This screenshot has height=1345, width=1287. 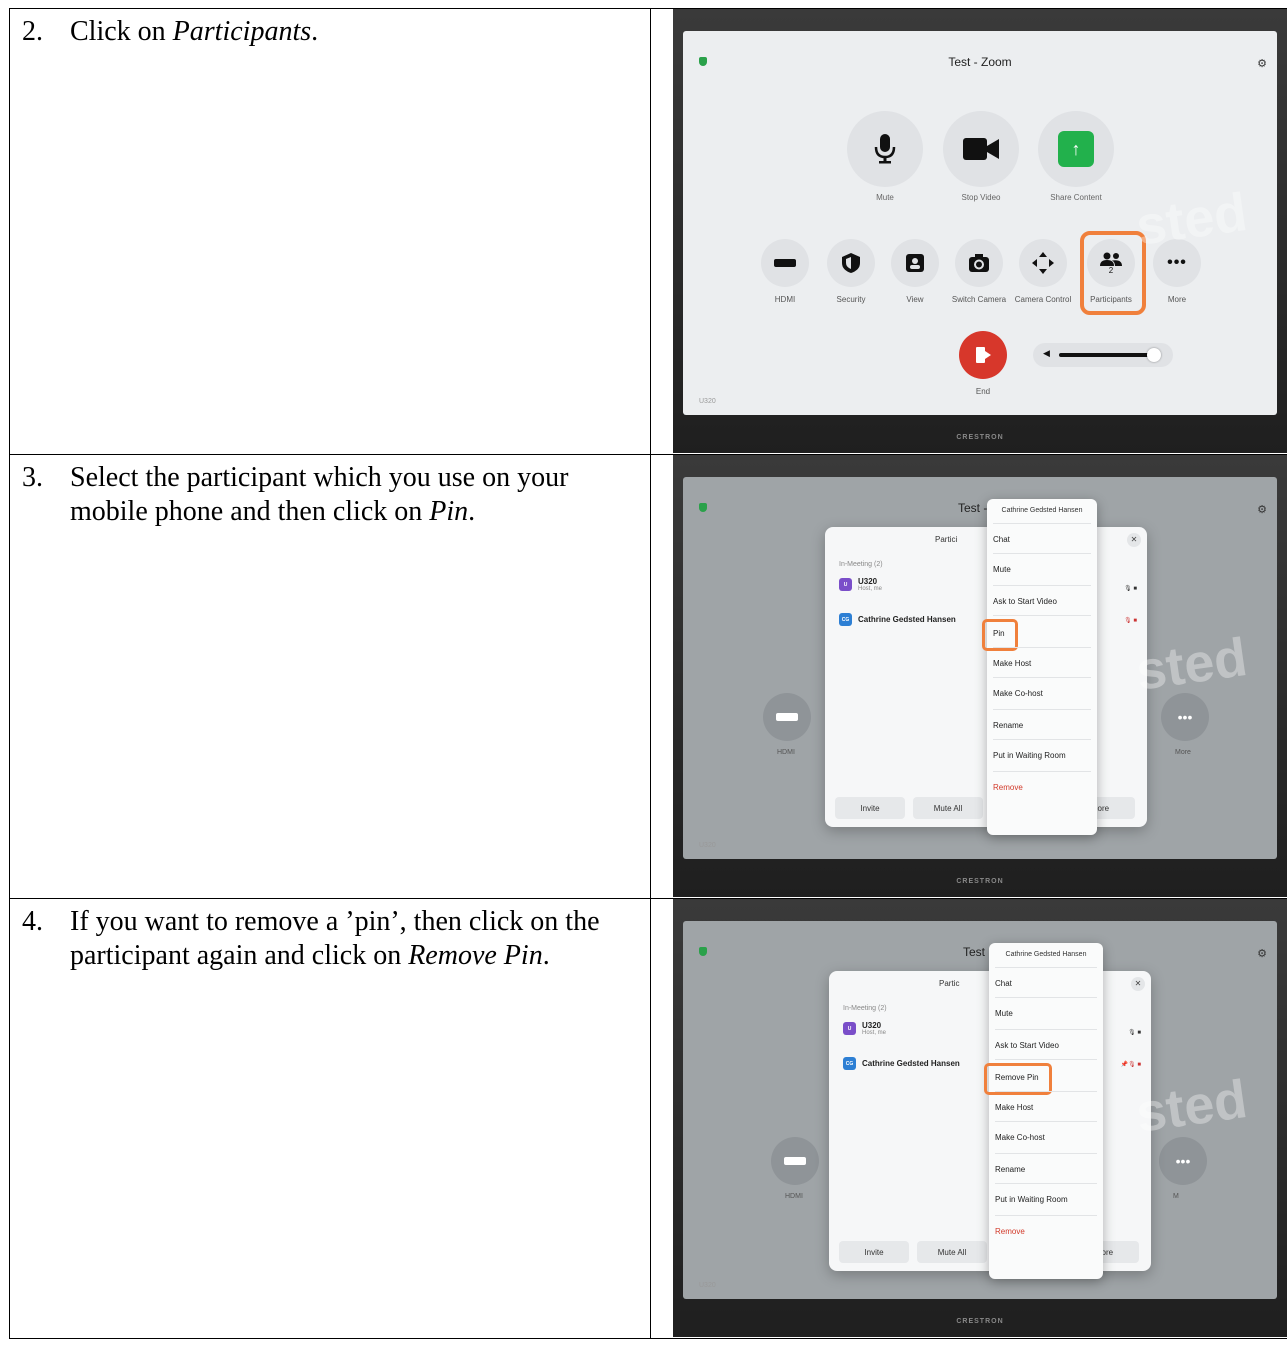 What do you see at coordinates (874, 1033) in the screenshot?
I see `participant-role: Host, me` at bounding box center [874, 1033].